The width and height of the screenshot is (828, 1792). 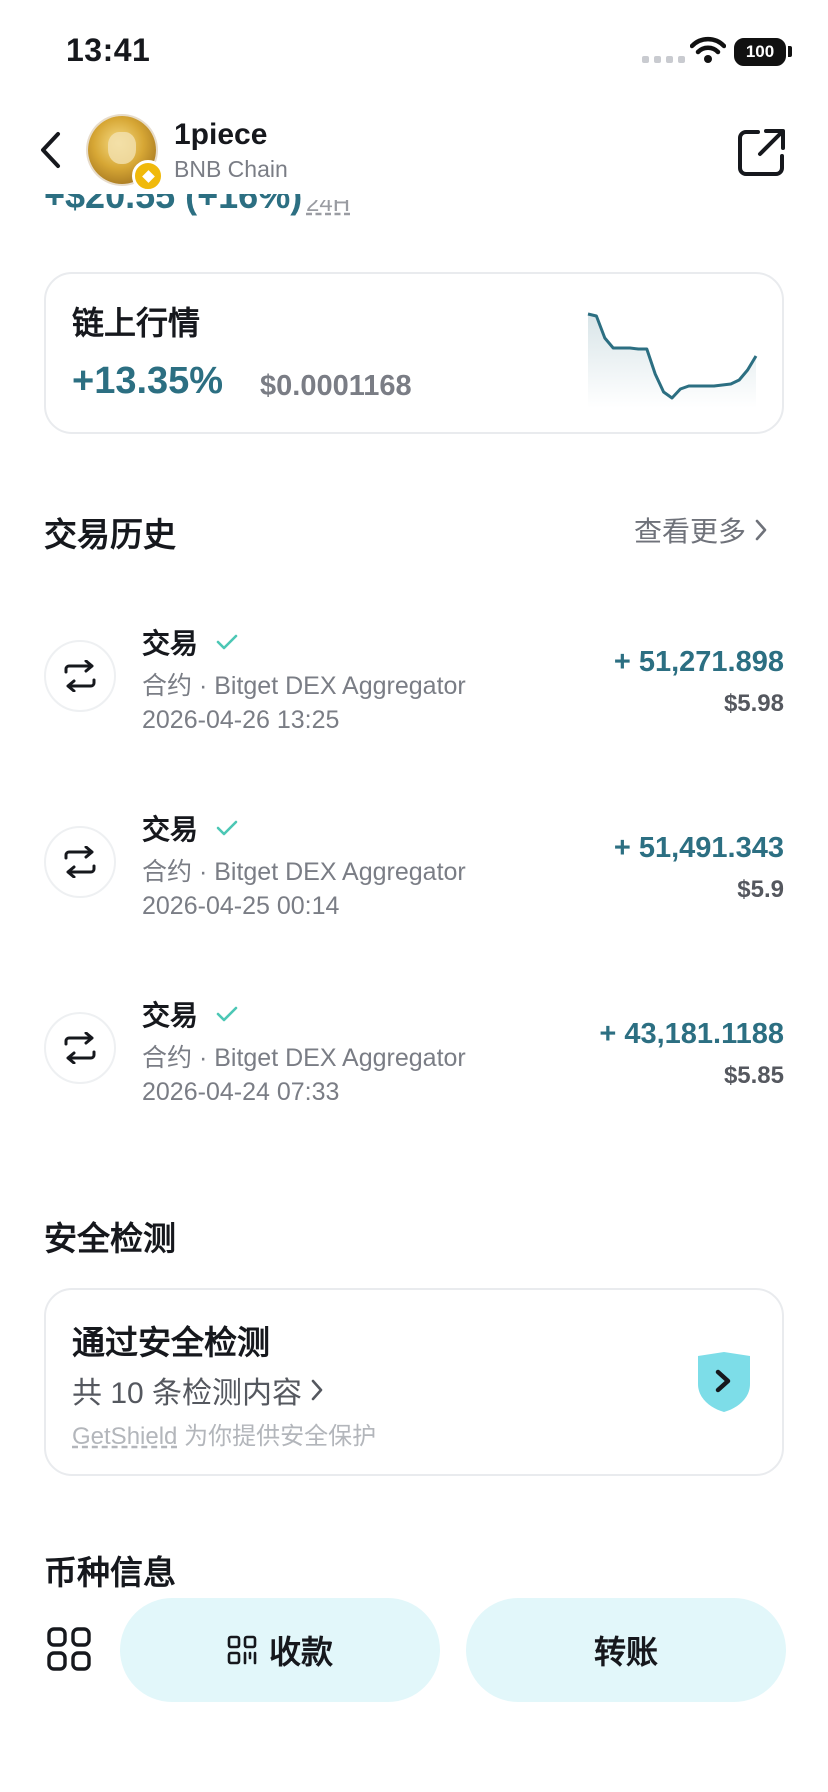 What do you see at coordinates (277, 1436) in the screenshot?
I see `security-footer-text: 为你提供安全保护` at bounding box center [277, 1436].